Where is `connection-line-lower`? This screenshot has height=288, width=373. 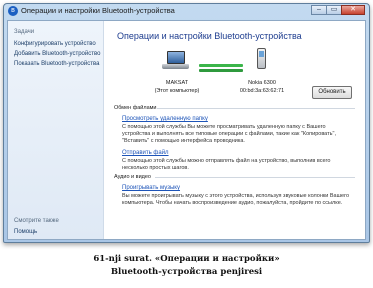
connection-line-lower is located at coordinates (221, 70).